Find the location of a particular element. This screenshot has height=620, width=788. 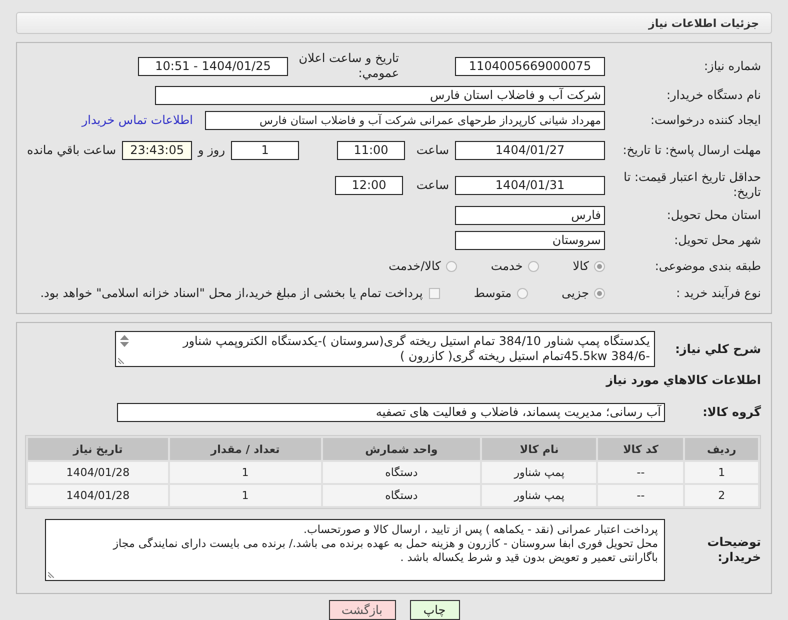

column-header: کد کالا is located at coordinates (641, 449).